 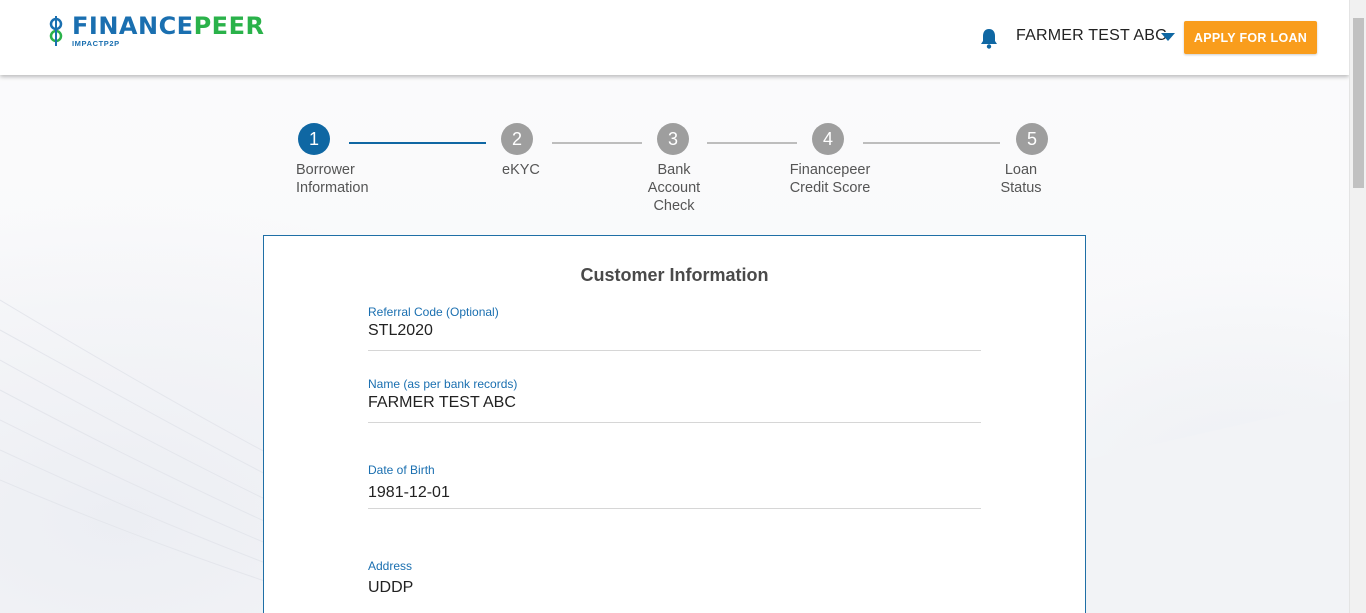 What do you see at coordinates (674, 588) in the screenshot?
I see `address-value: UDDP` at bounding box center [674, 588].